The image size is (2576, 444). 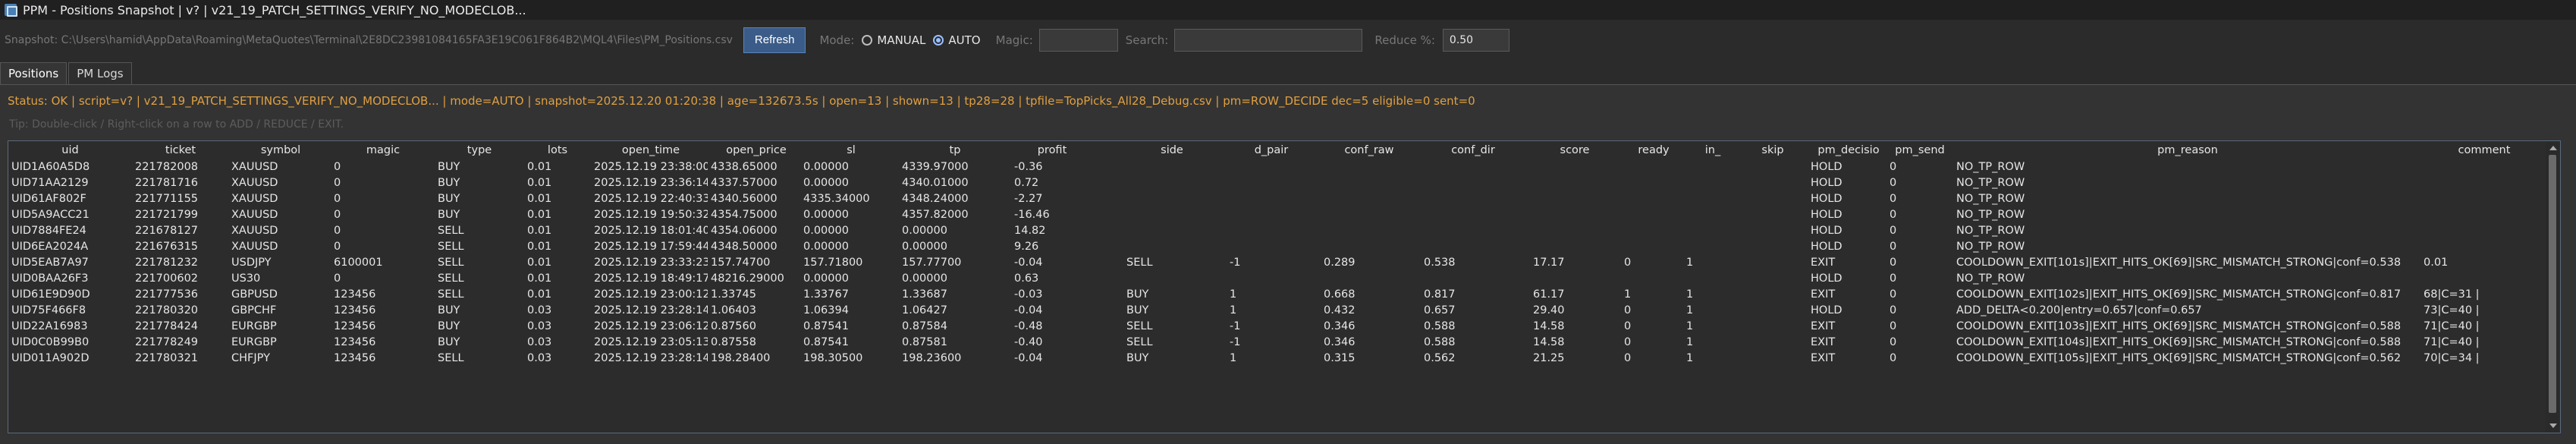 What do you see at coordinates (1848, 150) in the screenshot?
I see `column-header-pm-decisio: pm_decisio` at bounding box center [1848, 150].